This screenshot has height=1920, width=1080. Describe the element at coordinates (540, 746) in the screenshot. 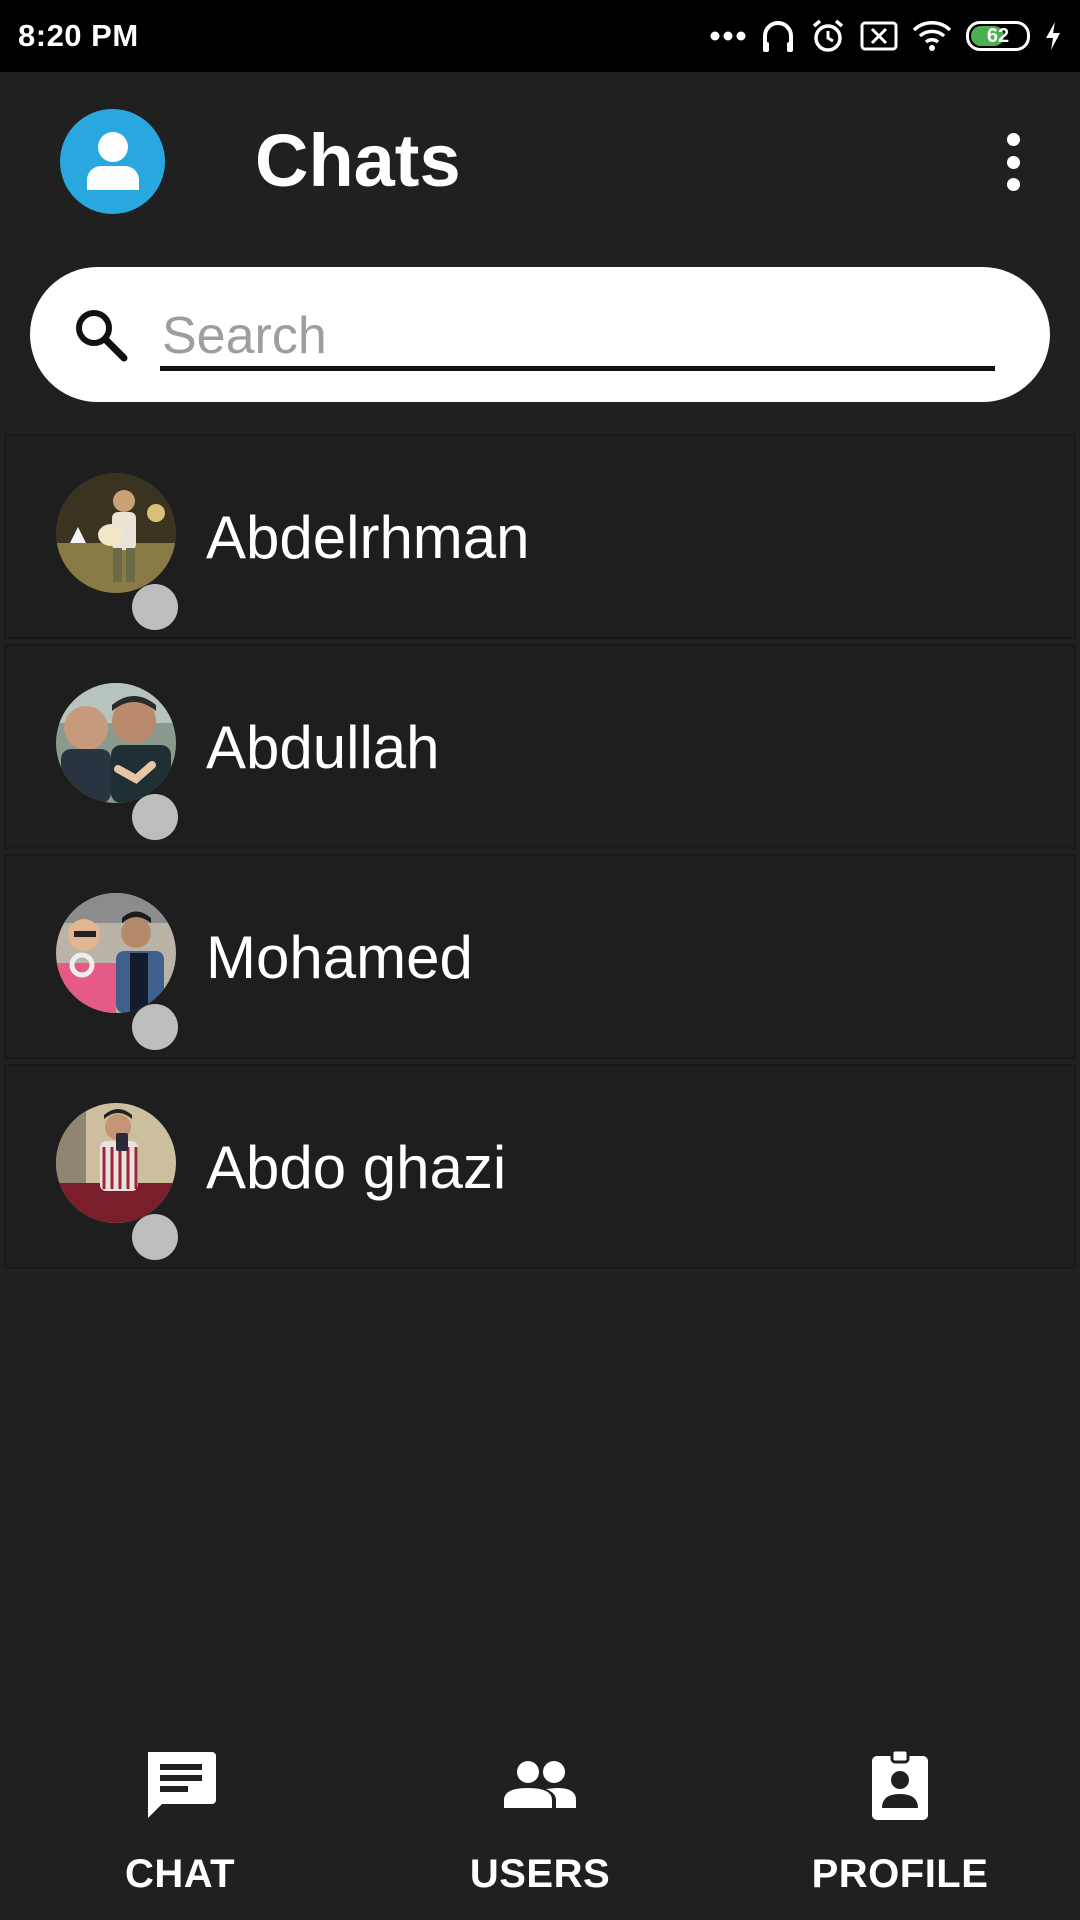

I see `chat-list-item: Abdullah` at that location.